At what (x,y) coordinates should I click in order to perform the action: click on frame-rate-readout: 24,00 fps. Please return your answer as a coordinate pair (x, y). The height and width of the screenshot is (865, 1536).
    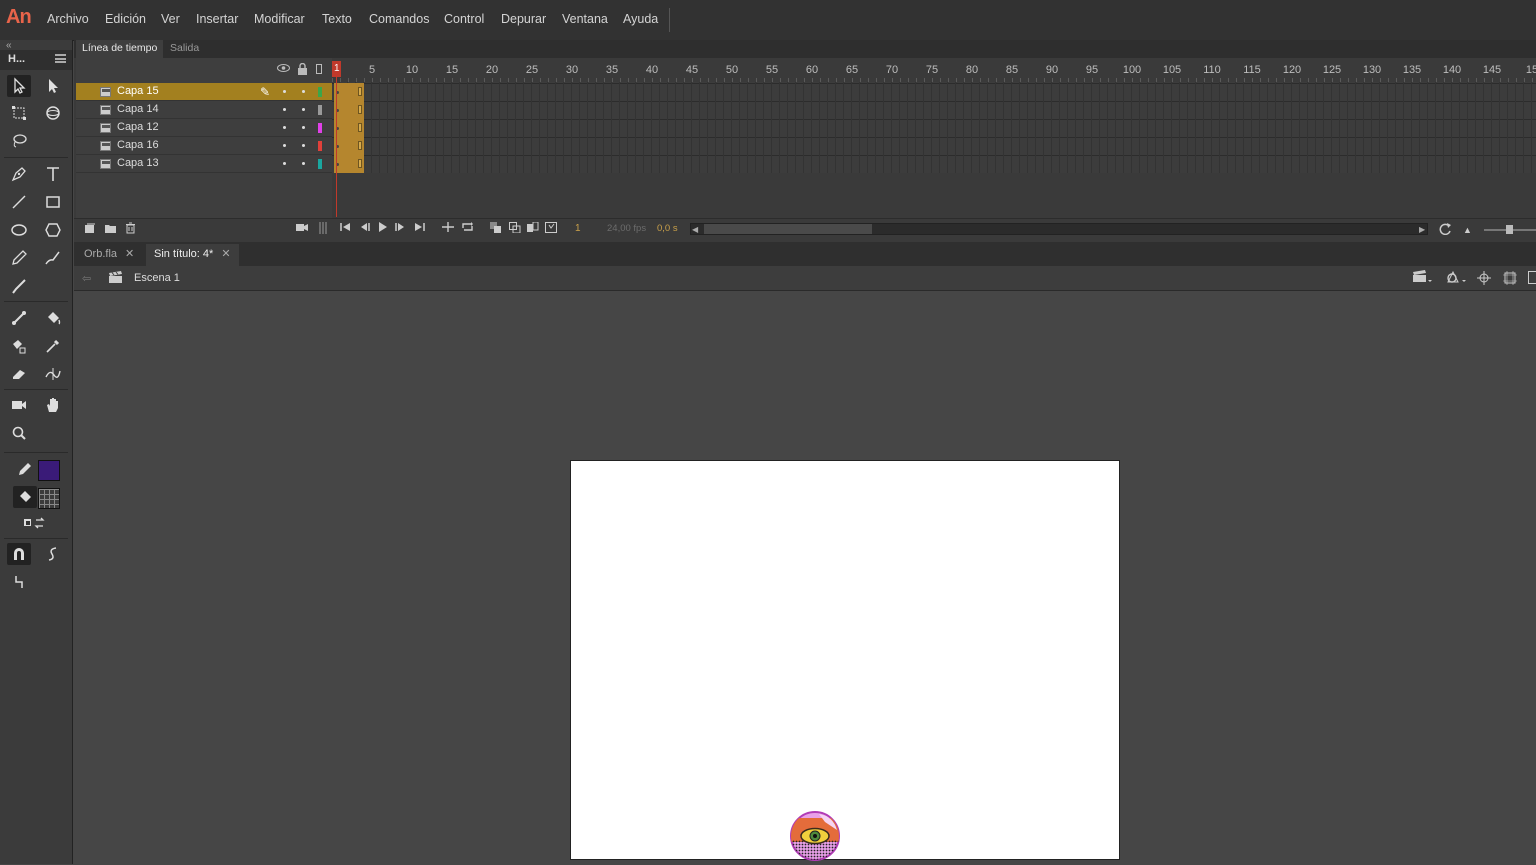
    Looking at the image, I should click on (626, 228).